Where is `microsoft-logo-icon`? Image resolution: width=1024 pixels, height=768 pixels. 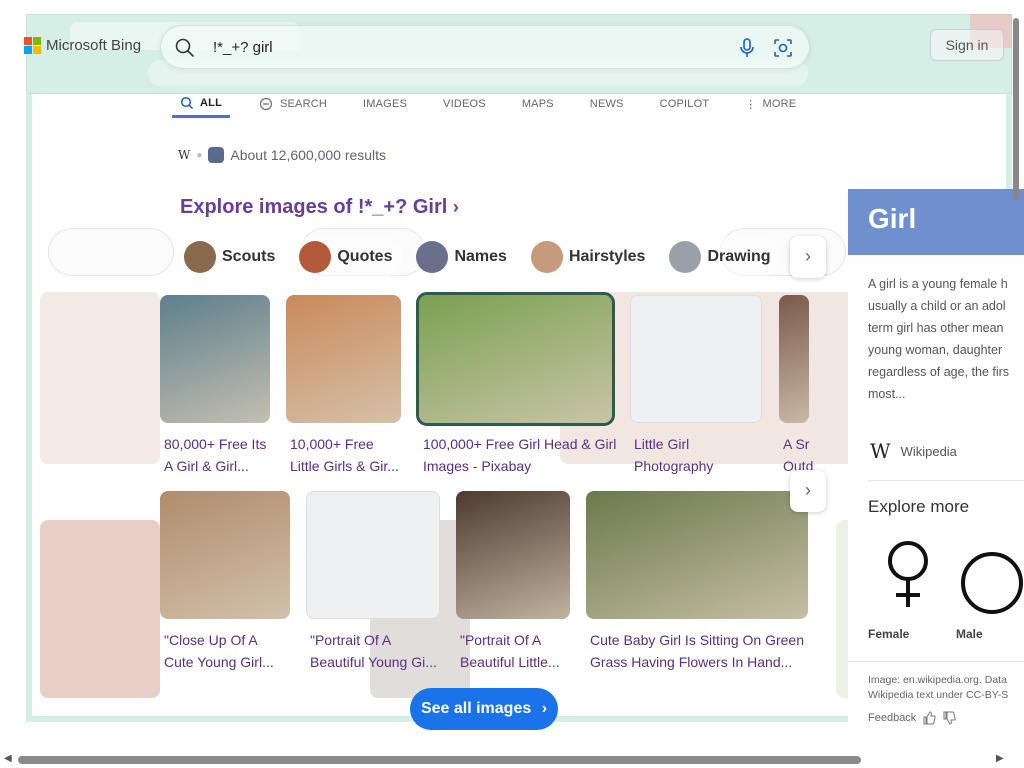 microsoft-logo-icon is located at coordinates (32, 45).